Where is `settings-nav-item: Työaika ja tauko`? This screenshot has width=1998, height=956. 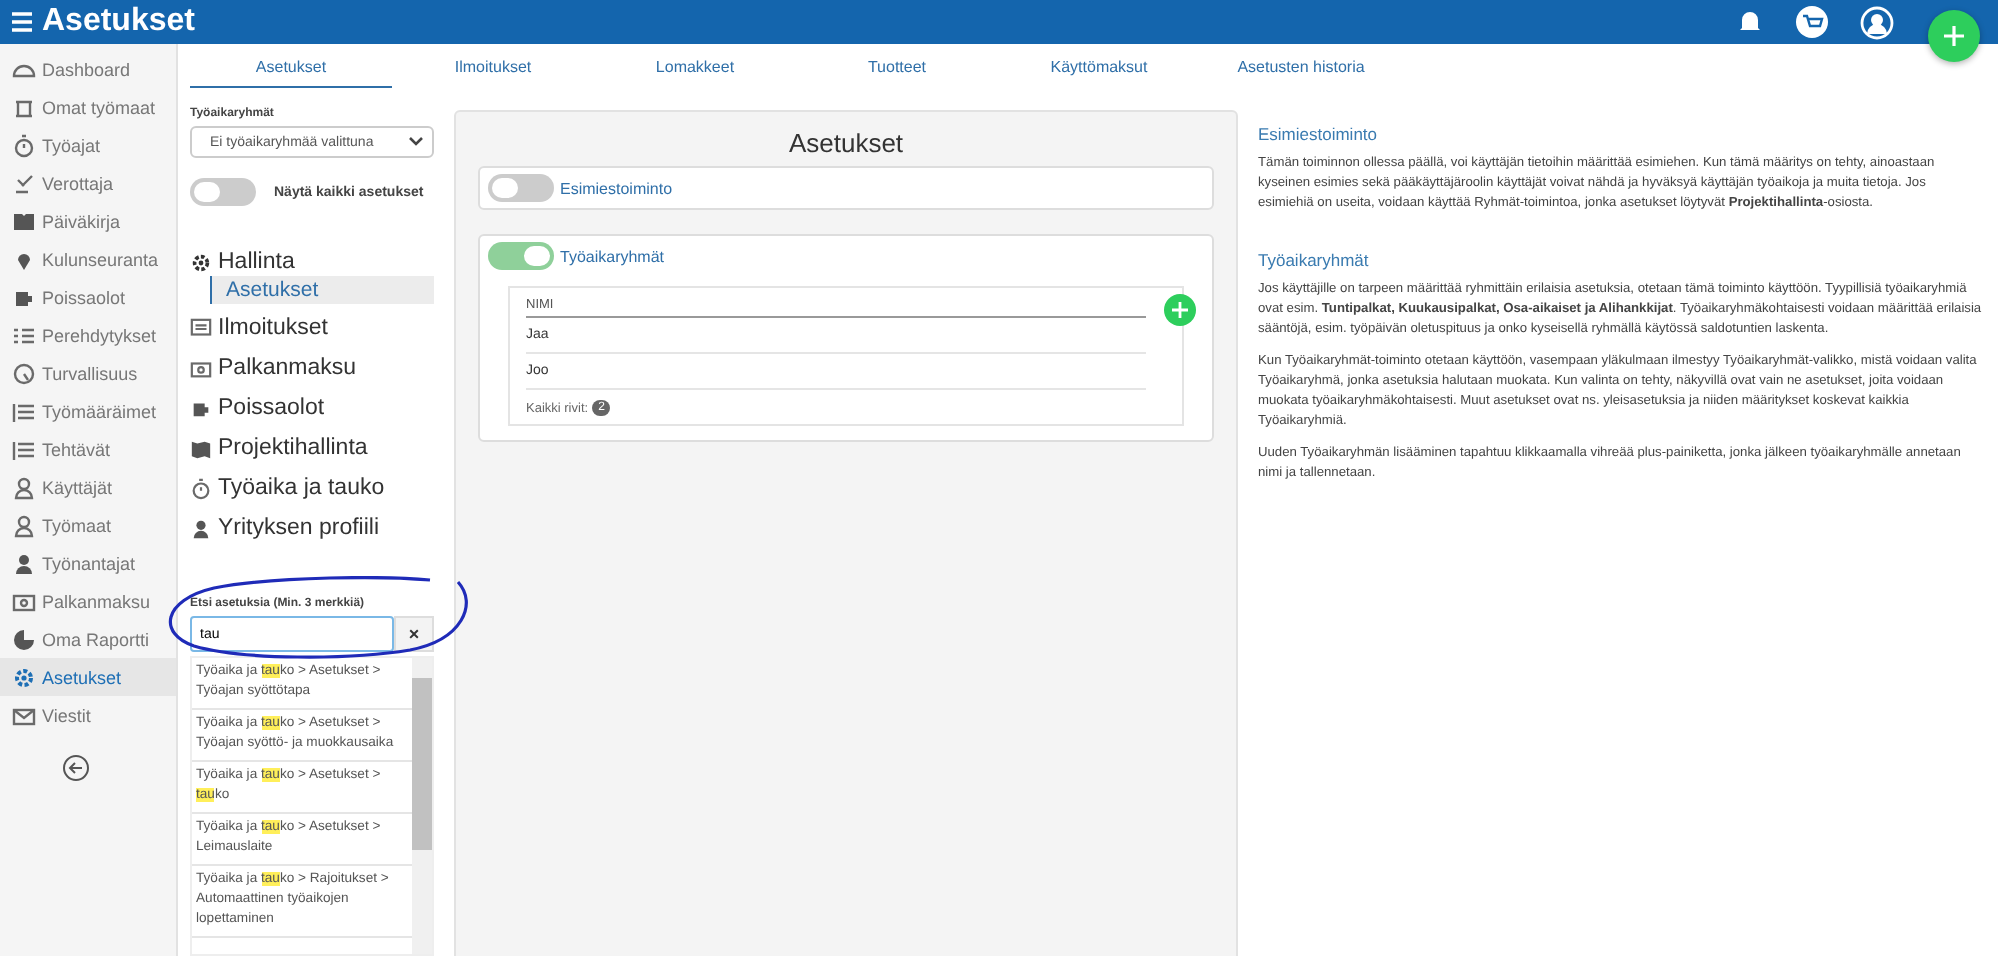
settings-nav-item: Työaika ja tauko is located at coordinates (312, 488).